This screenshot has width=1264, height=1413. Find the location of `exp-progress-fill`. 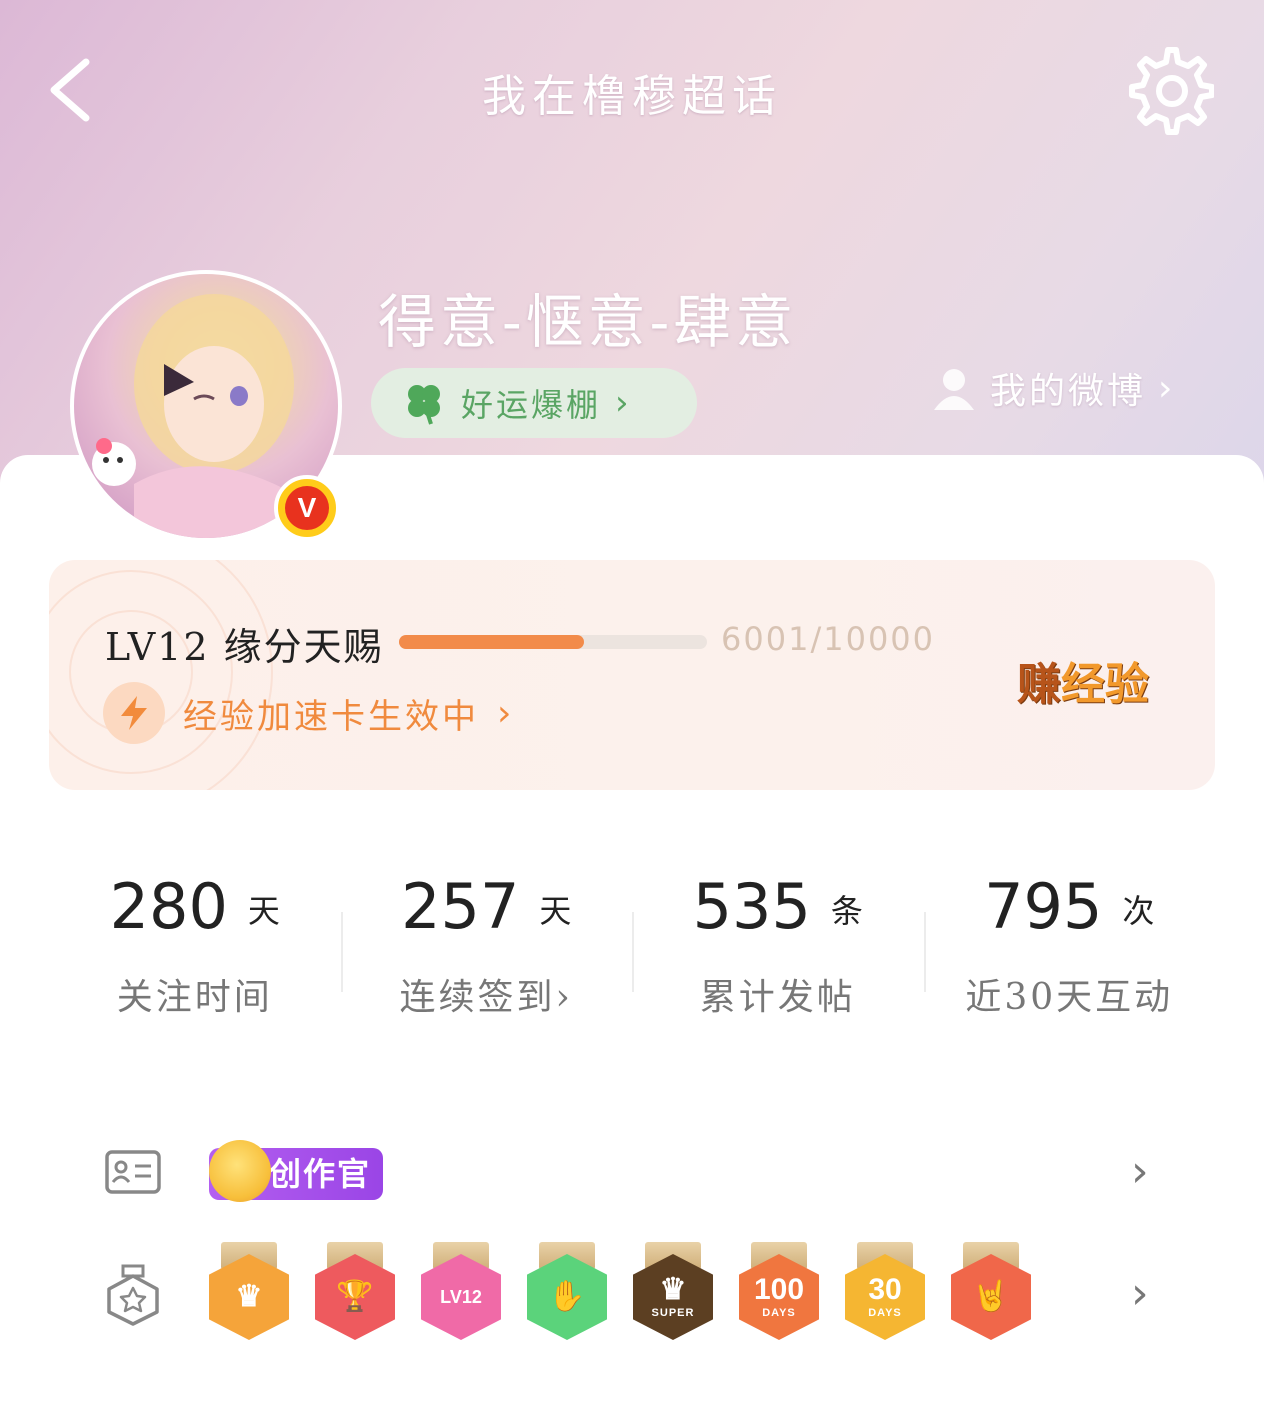

exp-progress-fill is located at coordinates (491, 642).